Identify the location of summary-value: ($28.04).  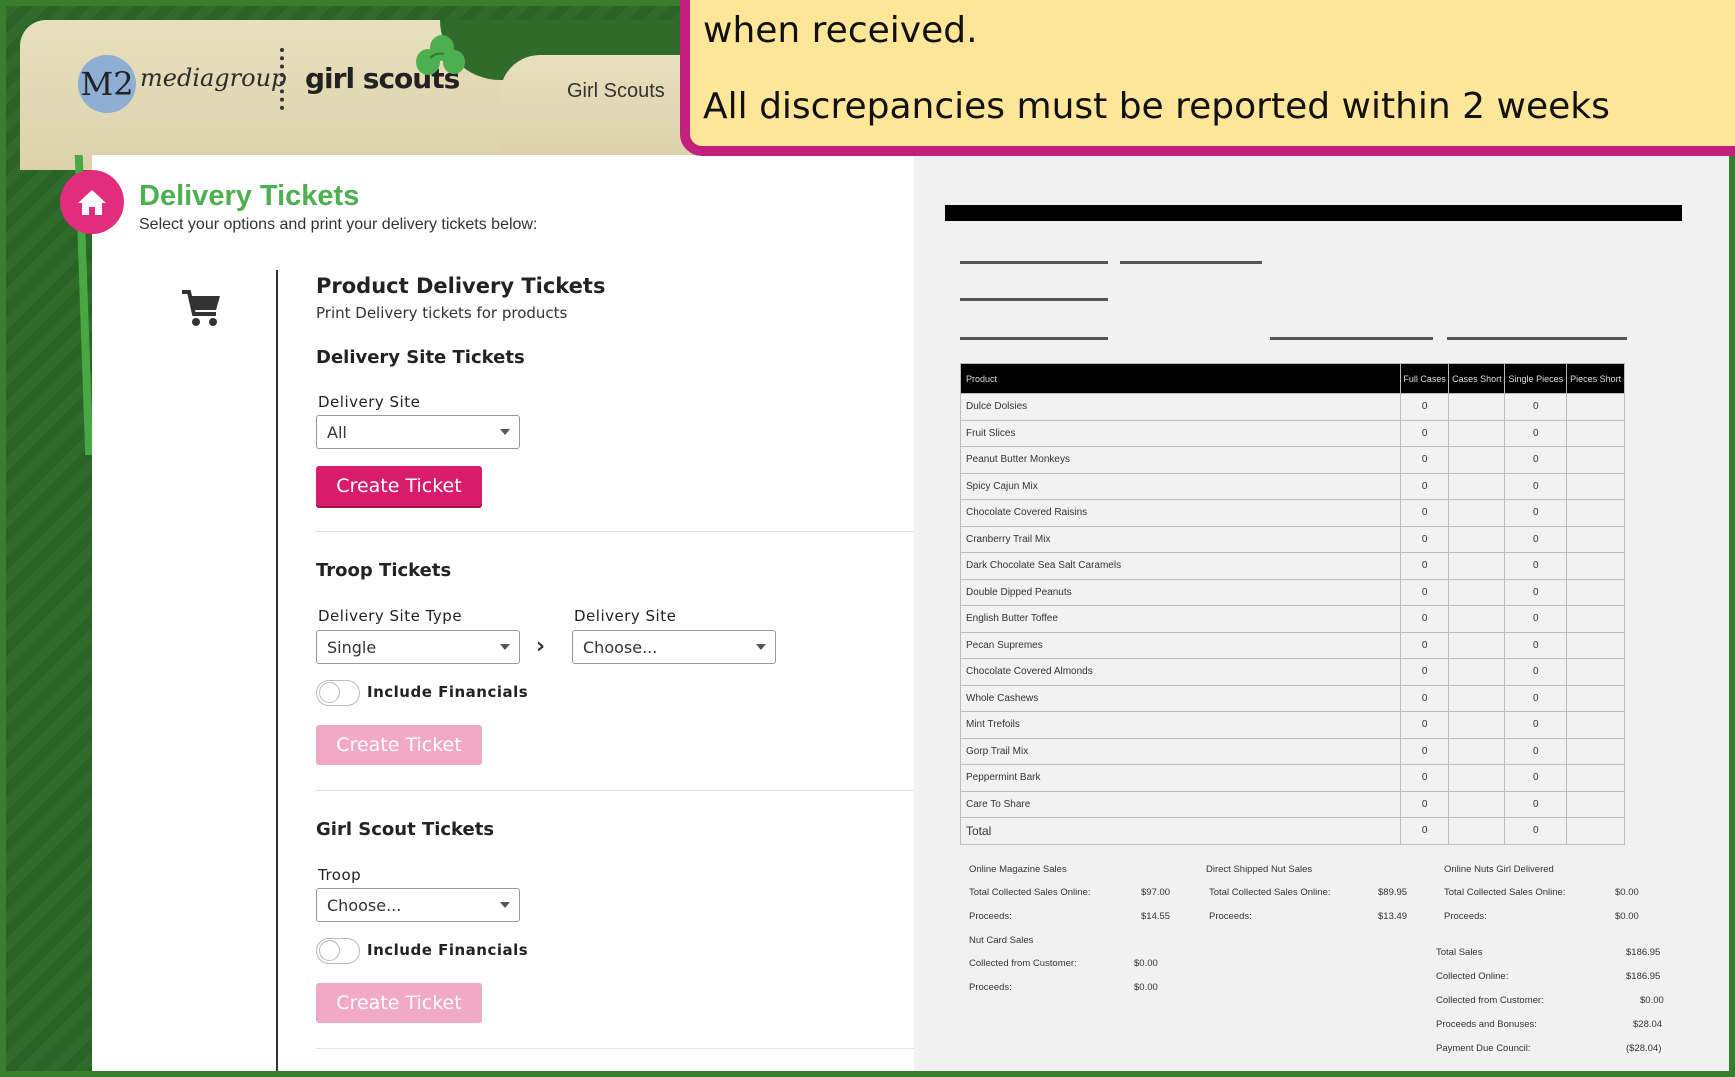
(1644, 1048).